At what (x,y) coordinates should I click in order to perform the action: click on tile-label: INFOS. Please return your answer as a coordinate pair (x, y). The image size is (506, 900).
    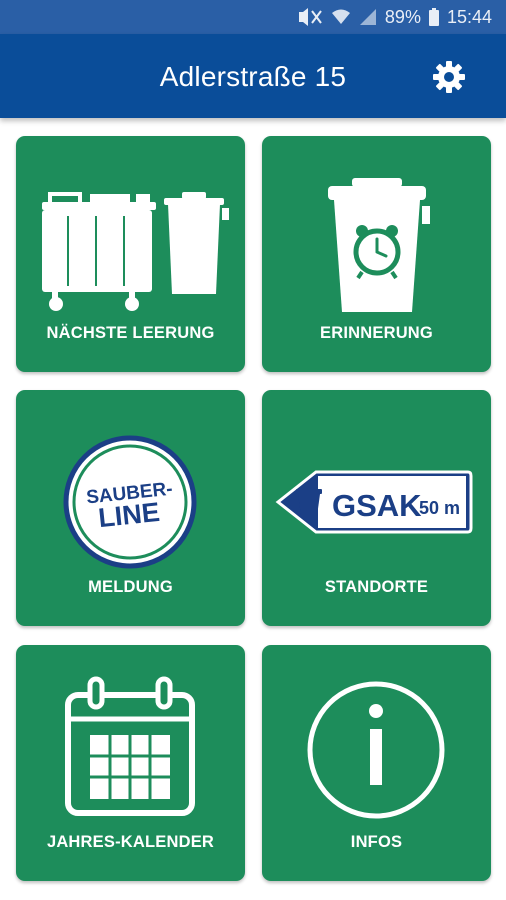
    Looking at the image, I should click on (376, 842).